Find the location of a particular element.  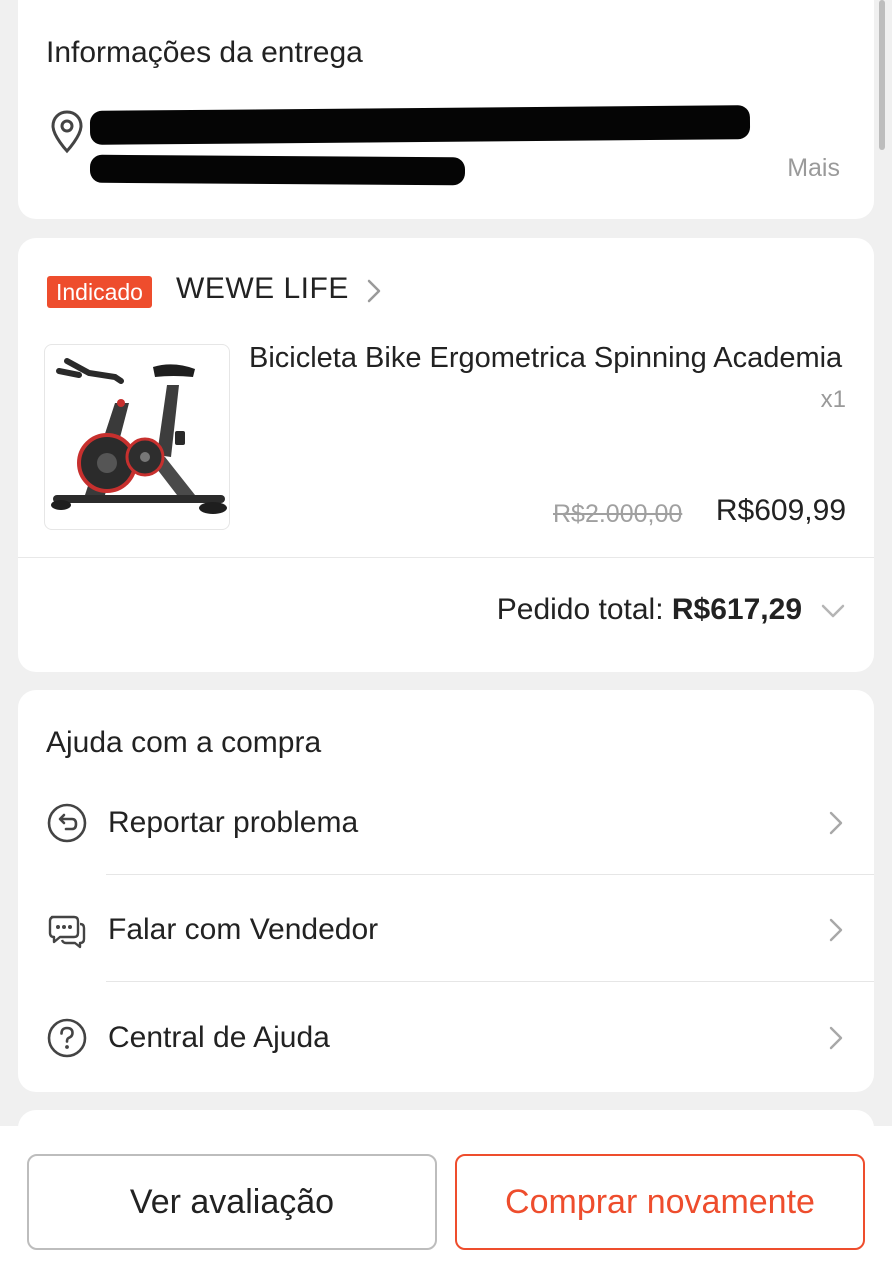

report-problem-icon is located at coordinates (67, 823).